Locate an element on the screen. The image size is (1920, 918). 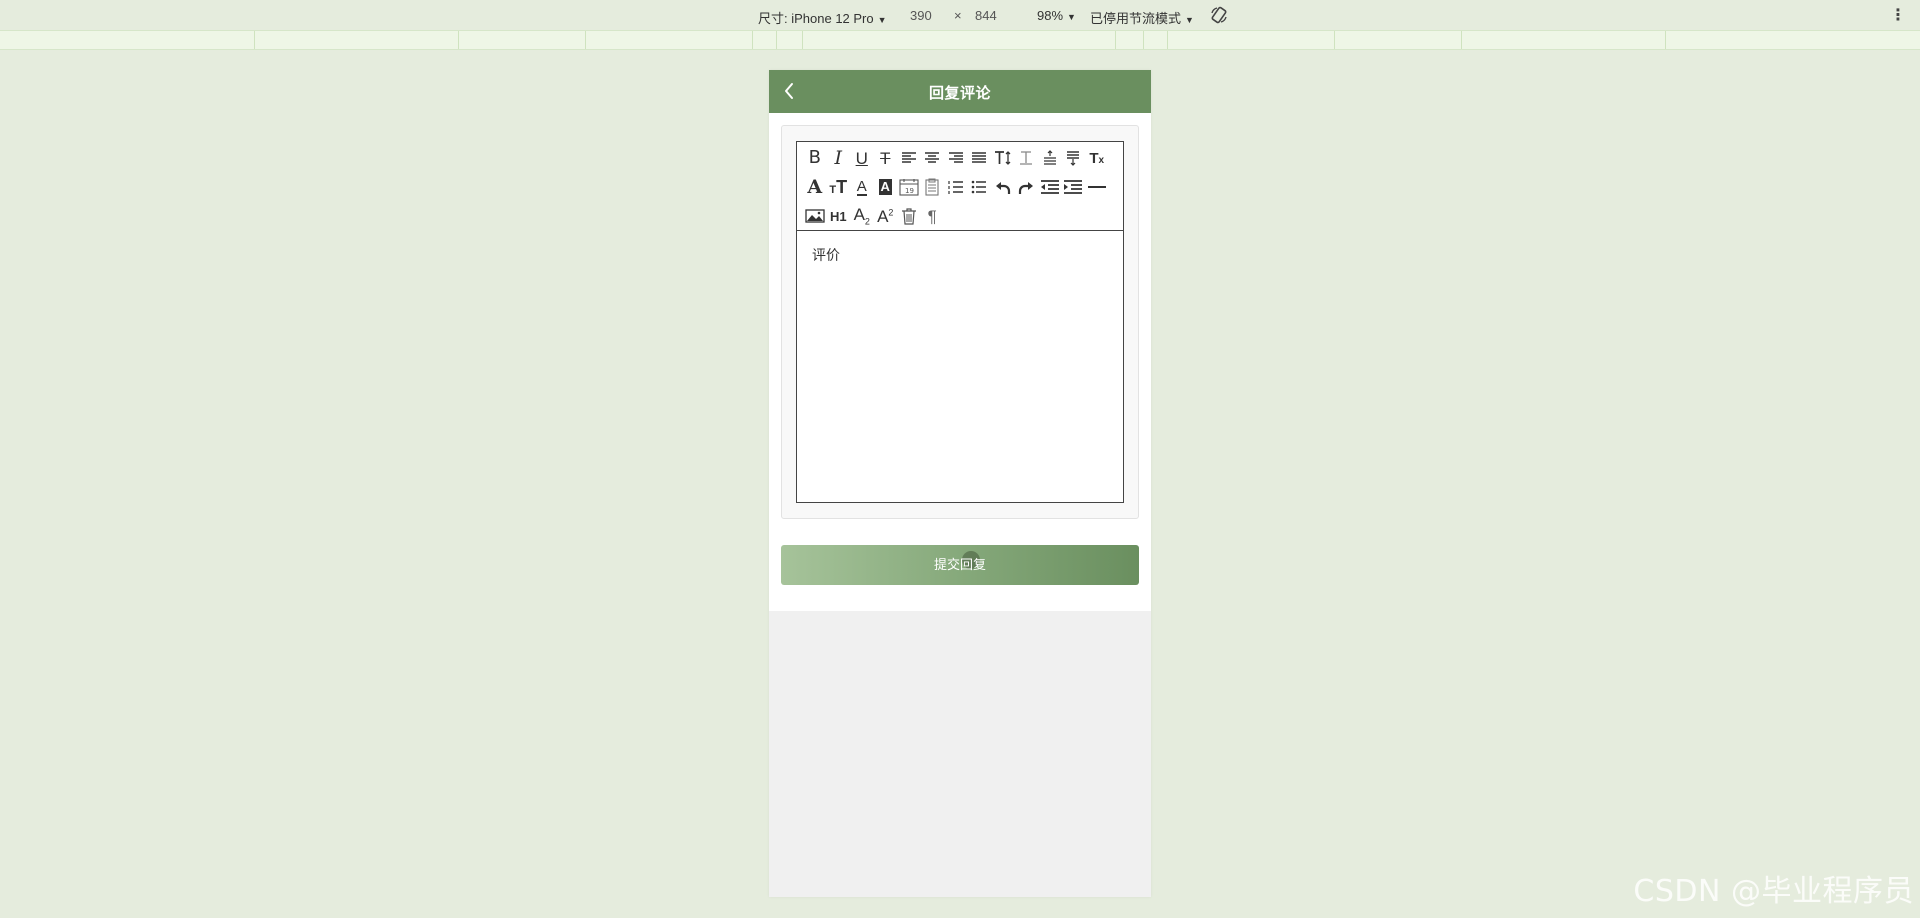
indent-icon is located at coordinates (1074, 187).